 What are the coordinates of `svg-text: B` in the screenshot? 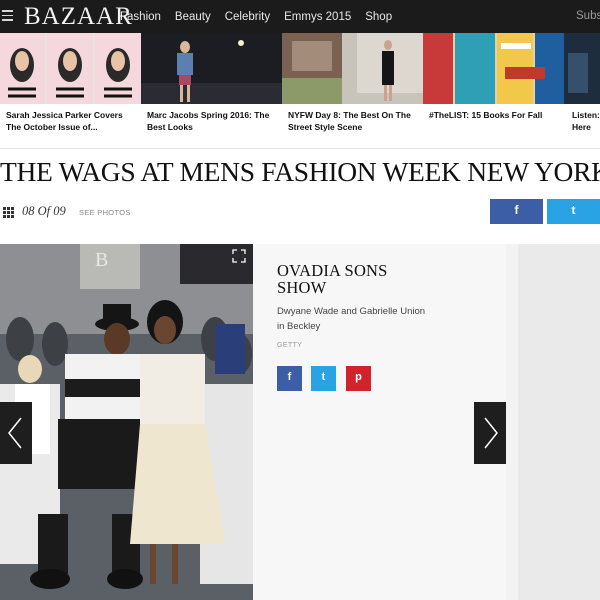 It's located at (101, 260).